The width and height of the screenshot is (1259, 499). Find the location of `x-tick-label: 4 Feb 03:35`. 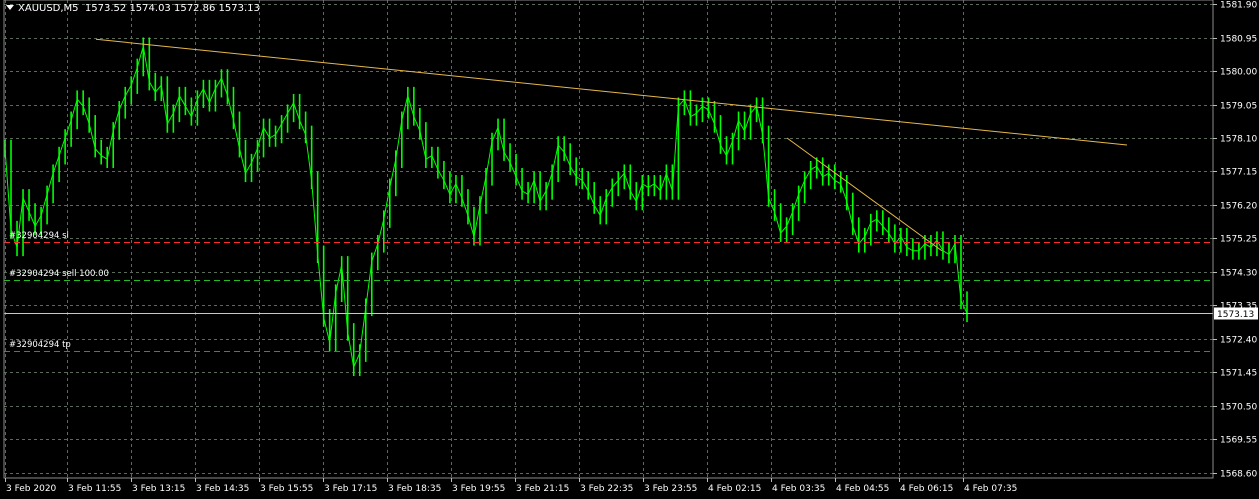

x-tick-label: 4 Feb 03:35 is located at coordinates (798, 489).